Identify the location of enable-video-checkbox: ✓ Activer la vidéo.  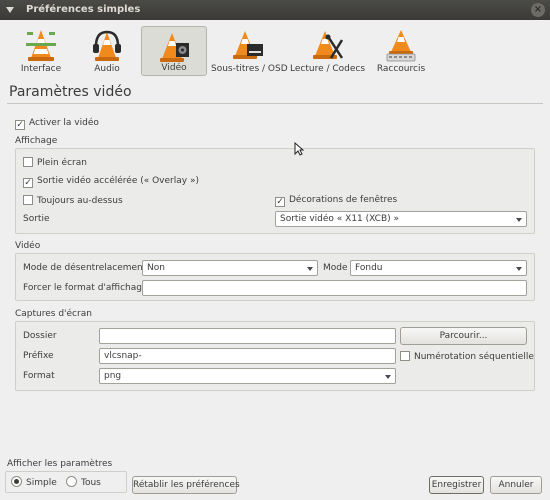
(57, 124).